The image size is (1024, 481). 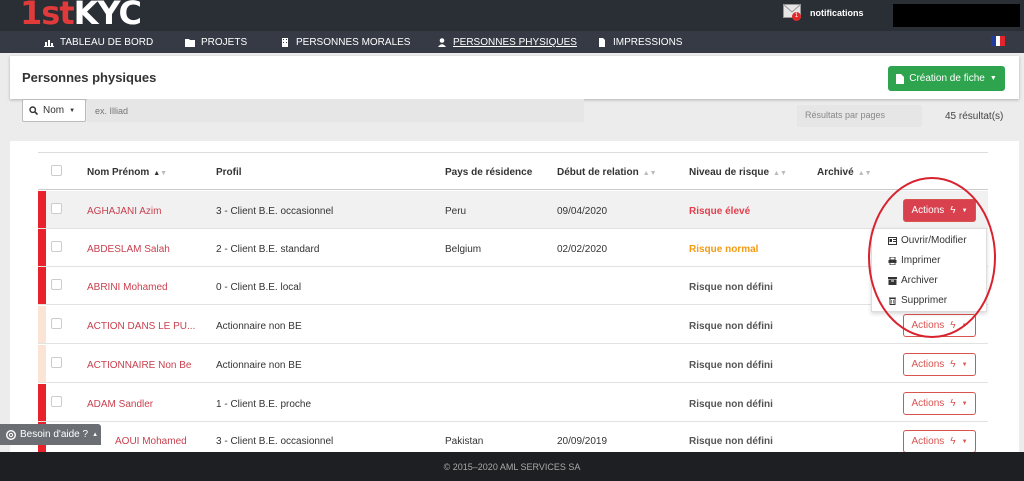 I want to click on results-per-page-input: Résultats par pages, so click(x=859, y=116).